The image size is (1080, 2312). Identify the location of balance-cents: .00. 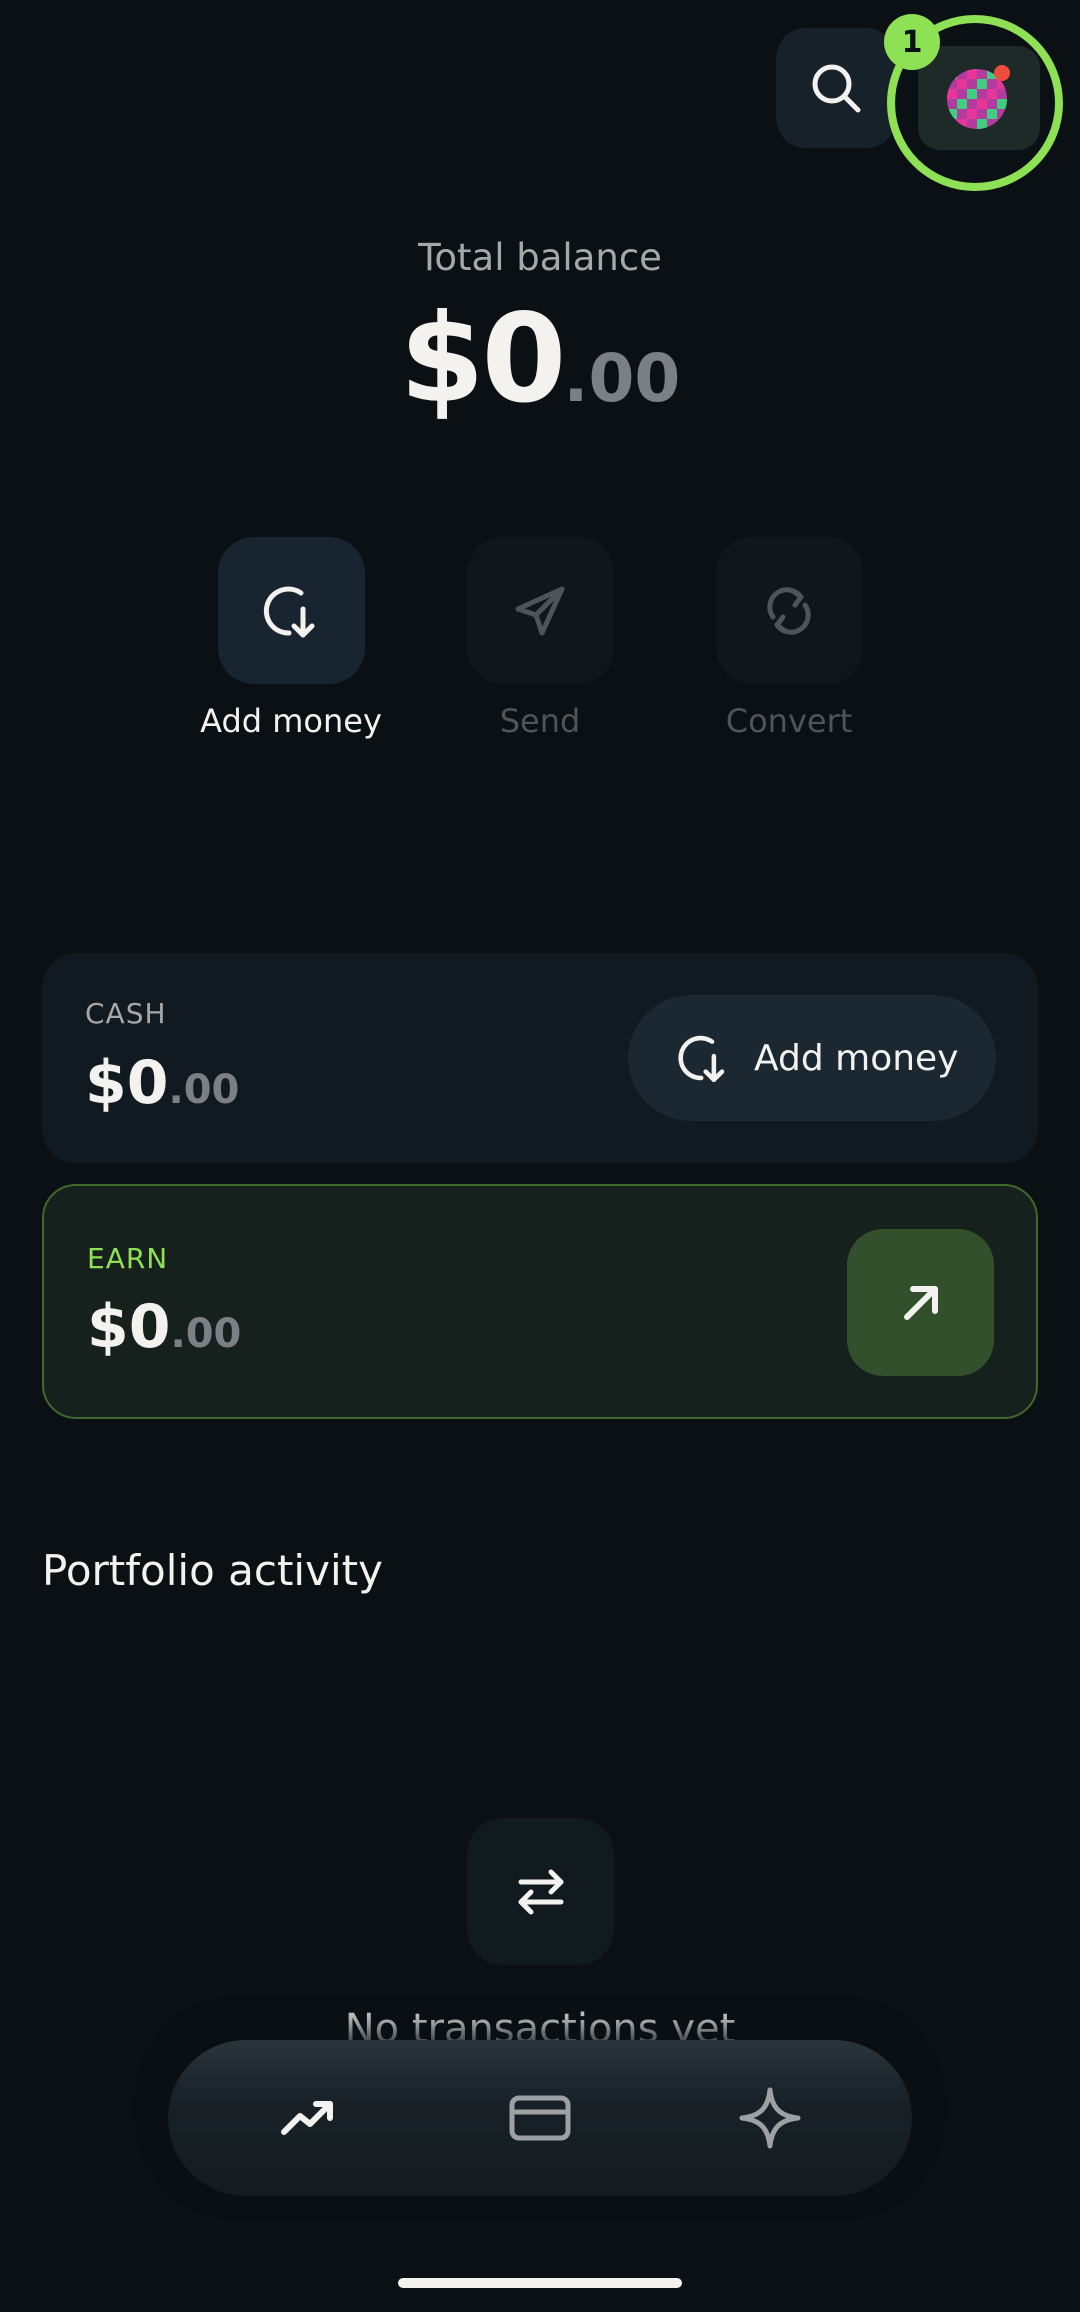
(622, 378).